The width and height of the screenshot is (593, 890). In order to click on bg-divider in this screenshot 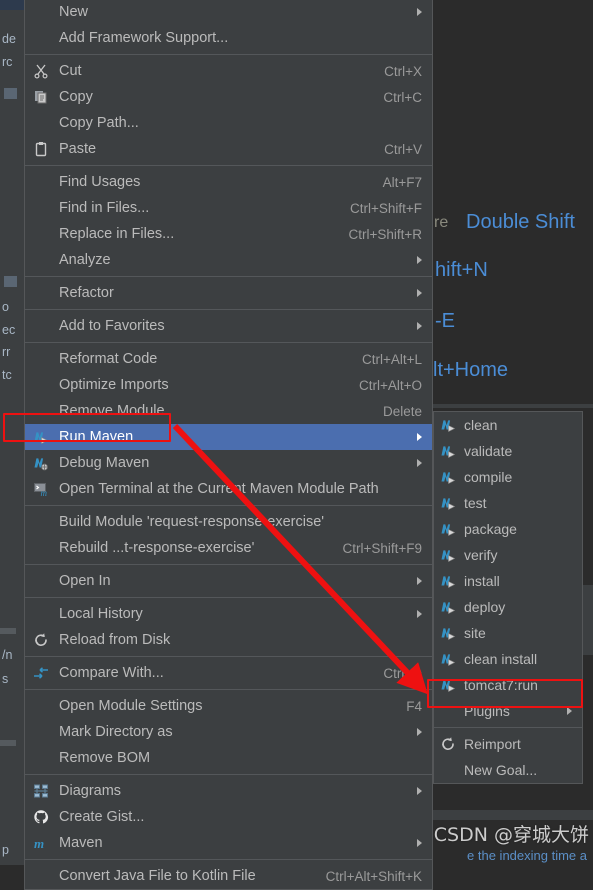, I will do `click(513, 815)`.